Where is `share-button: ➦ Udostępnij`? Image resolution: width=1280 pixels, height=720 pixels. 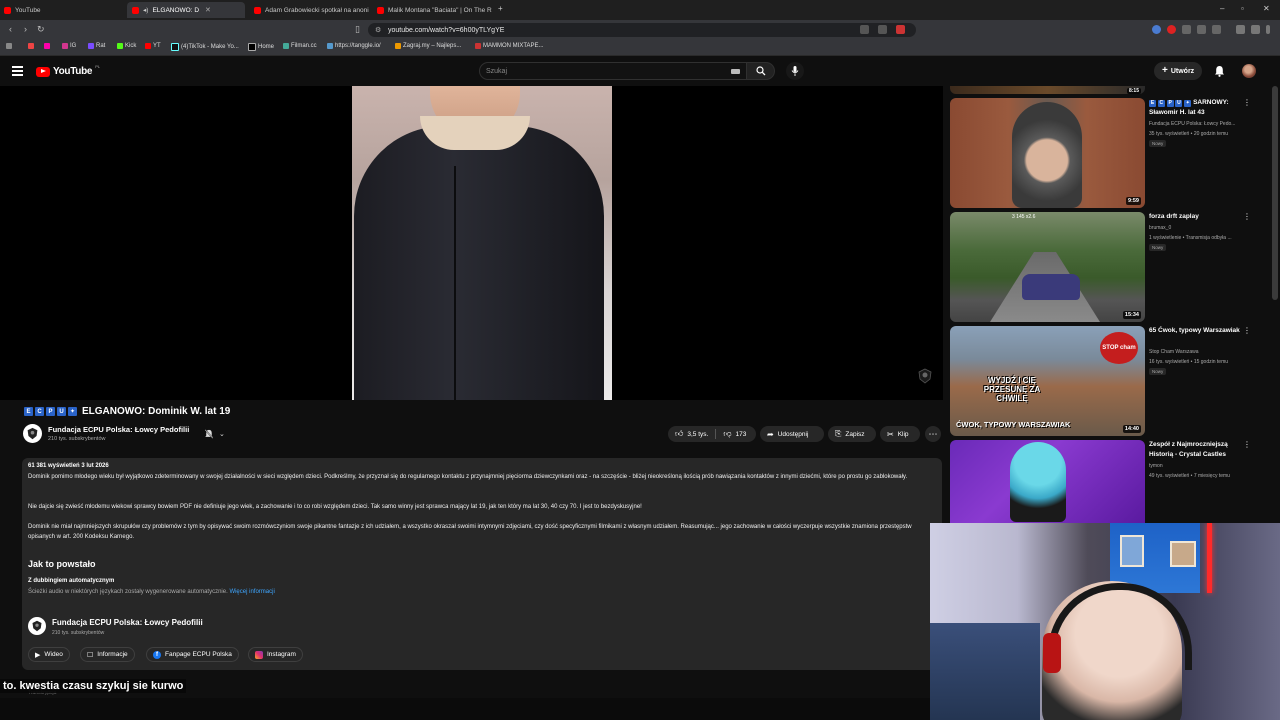
share-button: ➦ Udostępnij is located at coordinates (792, 434).